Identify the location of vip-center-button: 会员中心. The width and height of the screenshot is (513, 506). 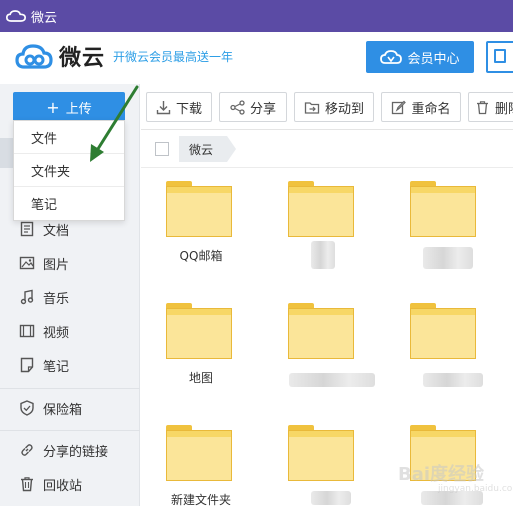
(420, 57).